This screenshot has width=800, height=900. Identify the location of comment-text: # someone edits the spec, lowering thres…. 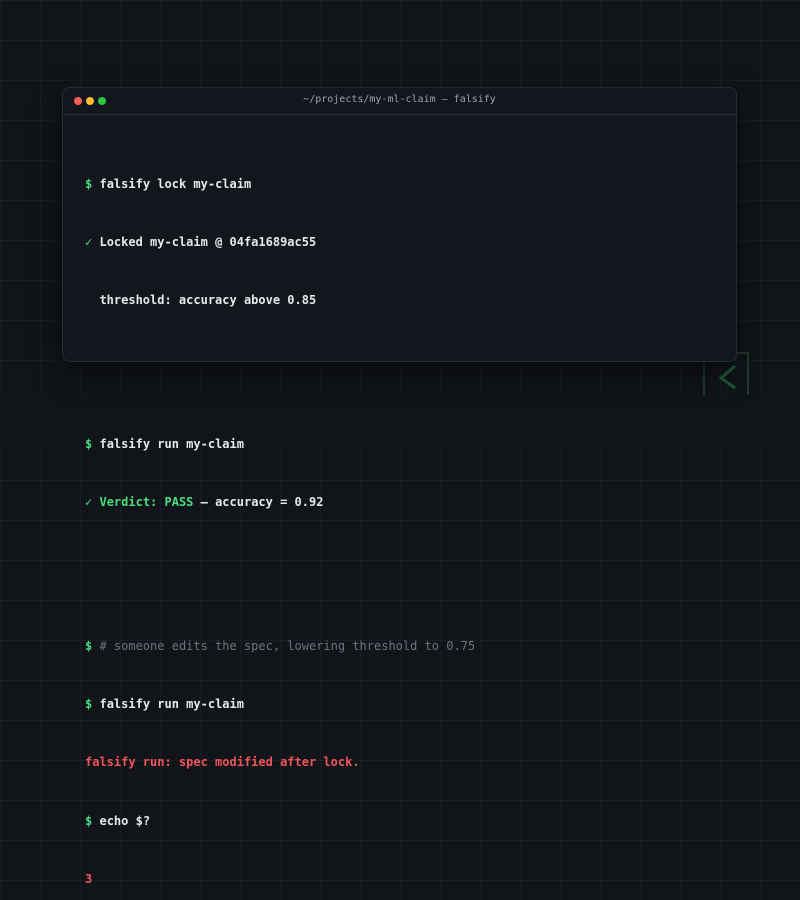
(287, 646).